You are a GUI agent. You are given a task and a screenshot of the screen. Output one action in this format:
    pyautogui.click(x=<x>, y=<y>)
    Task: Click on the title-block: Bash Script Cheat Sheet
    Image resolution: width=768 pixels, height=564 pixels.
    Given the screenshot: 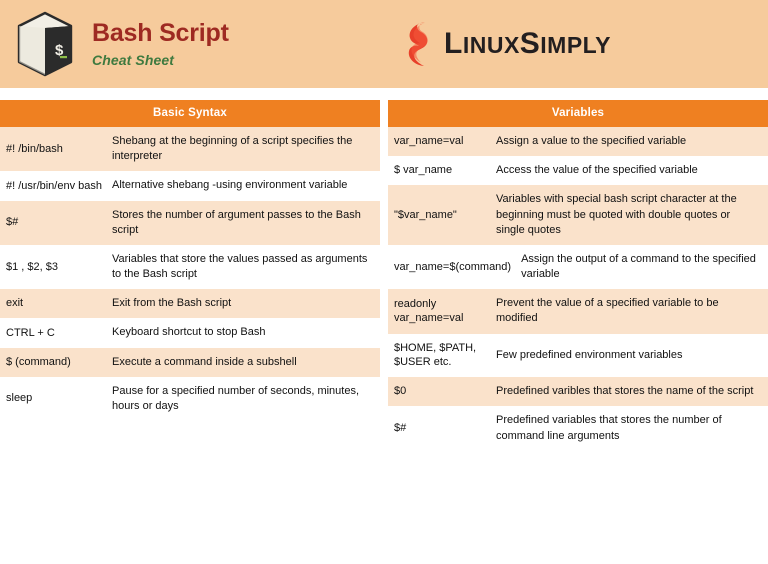 What is the action you would take?
    pyautogui.click(x=160, y=44)
    